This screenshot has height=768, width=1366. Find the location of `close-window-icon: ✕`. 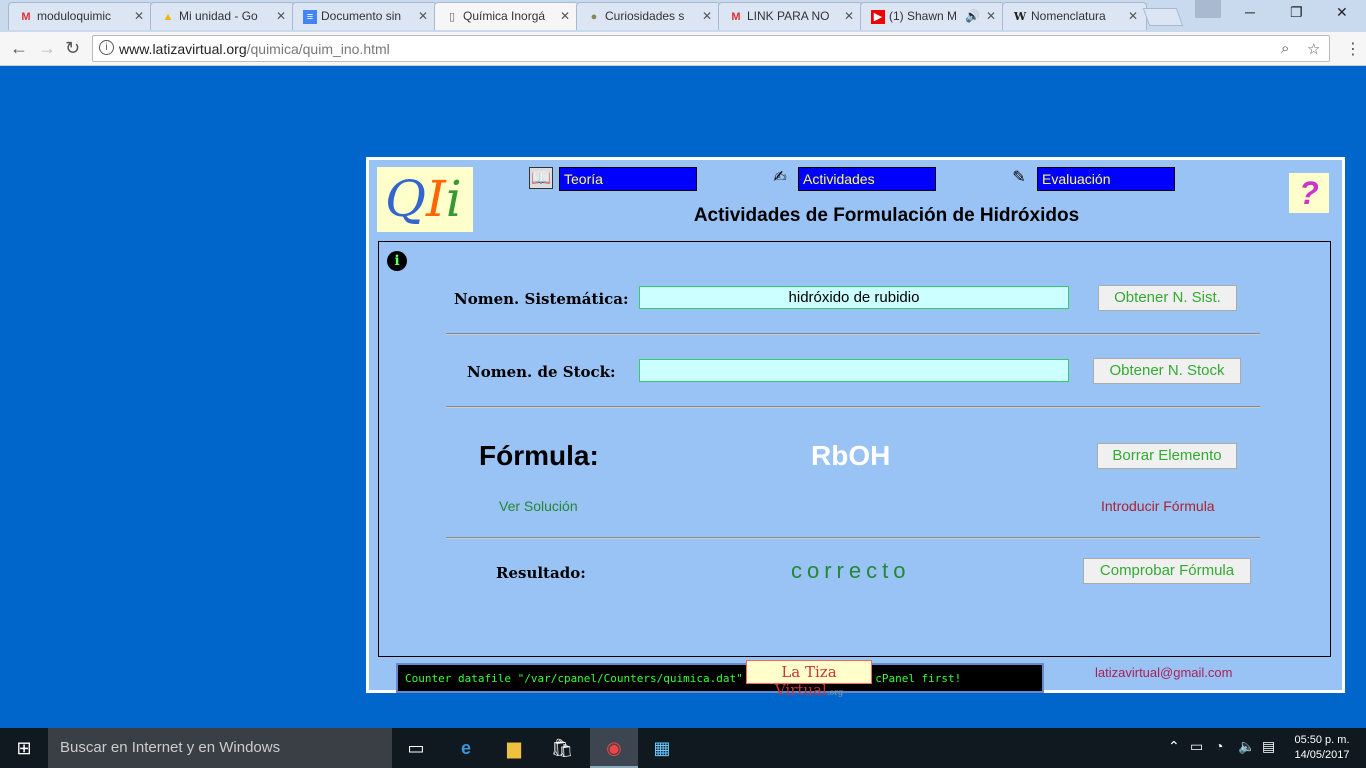

close-window-icon: ✕ is located at coordinates (1342, 12).